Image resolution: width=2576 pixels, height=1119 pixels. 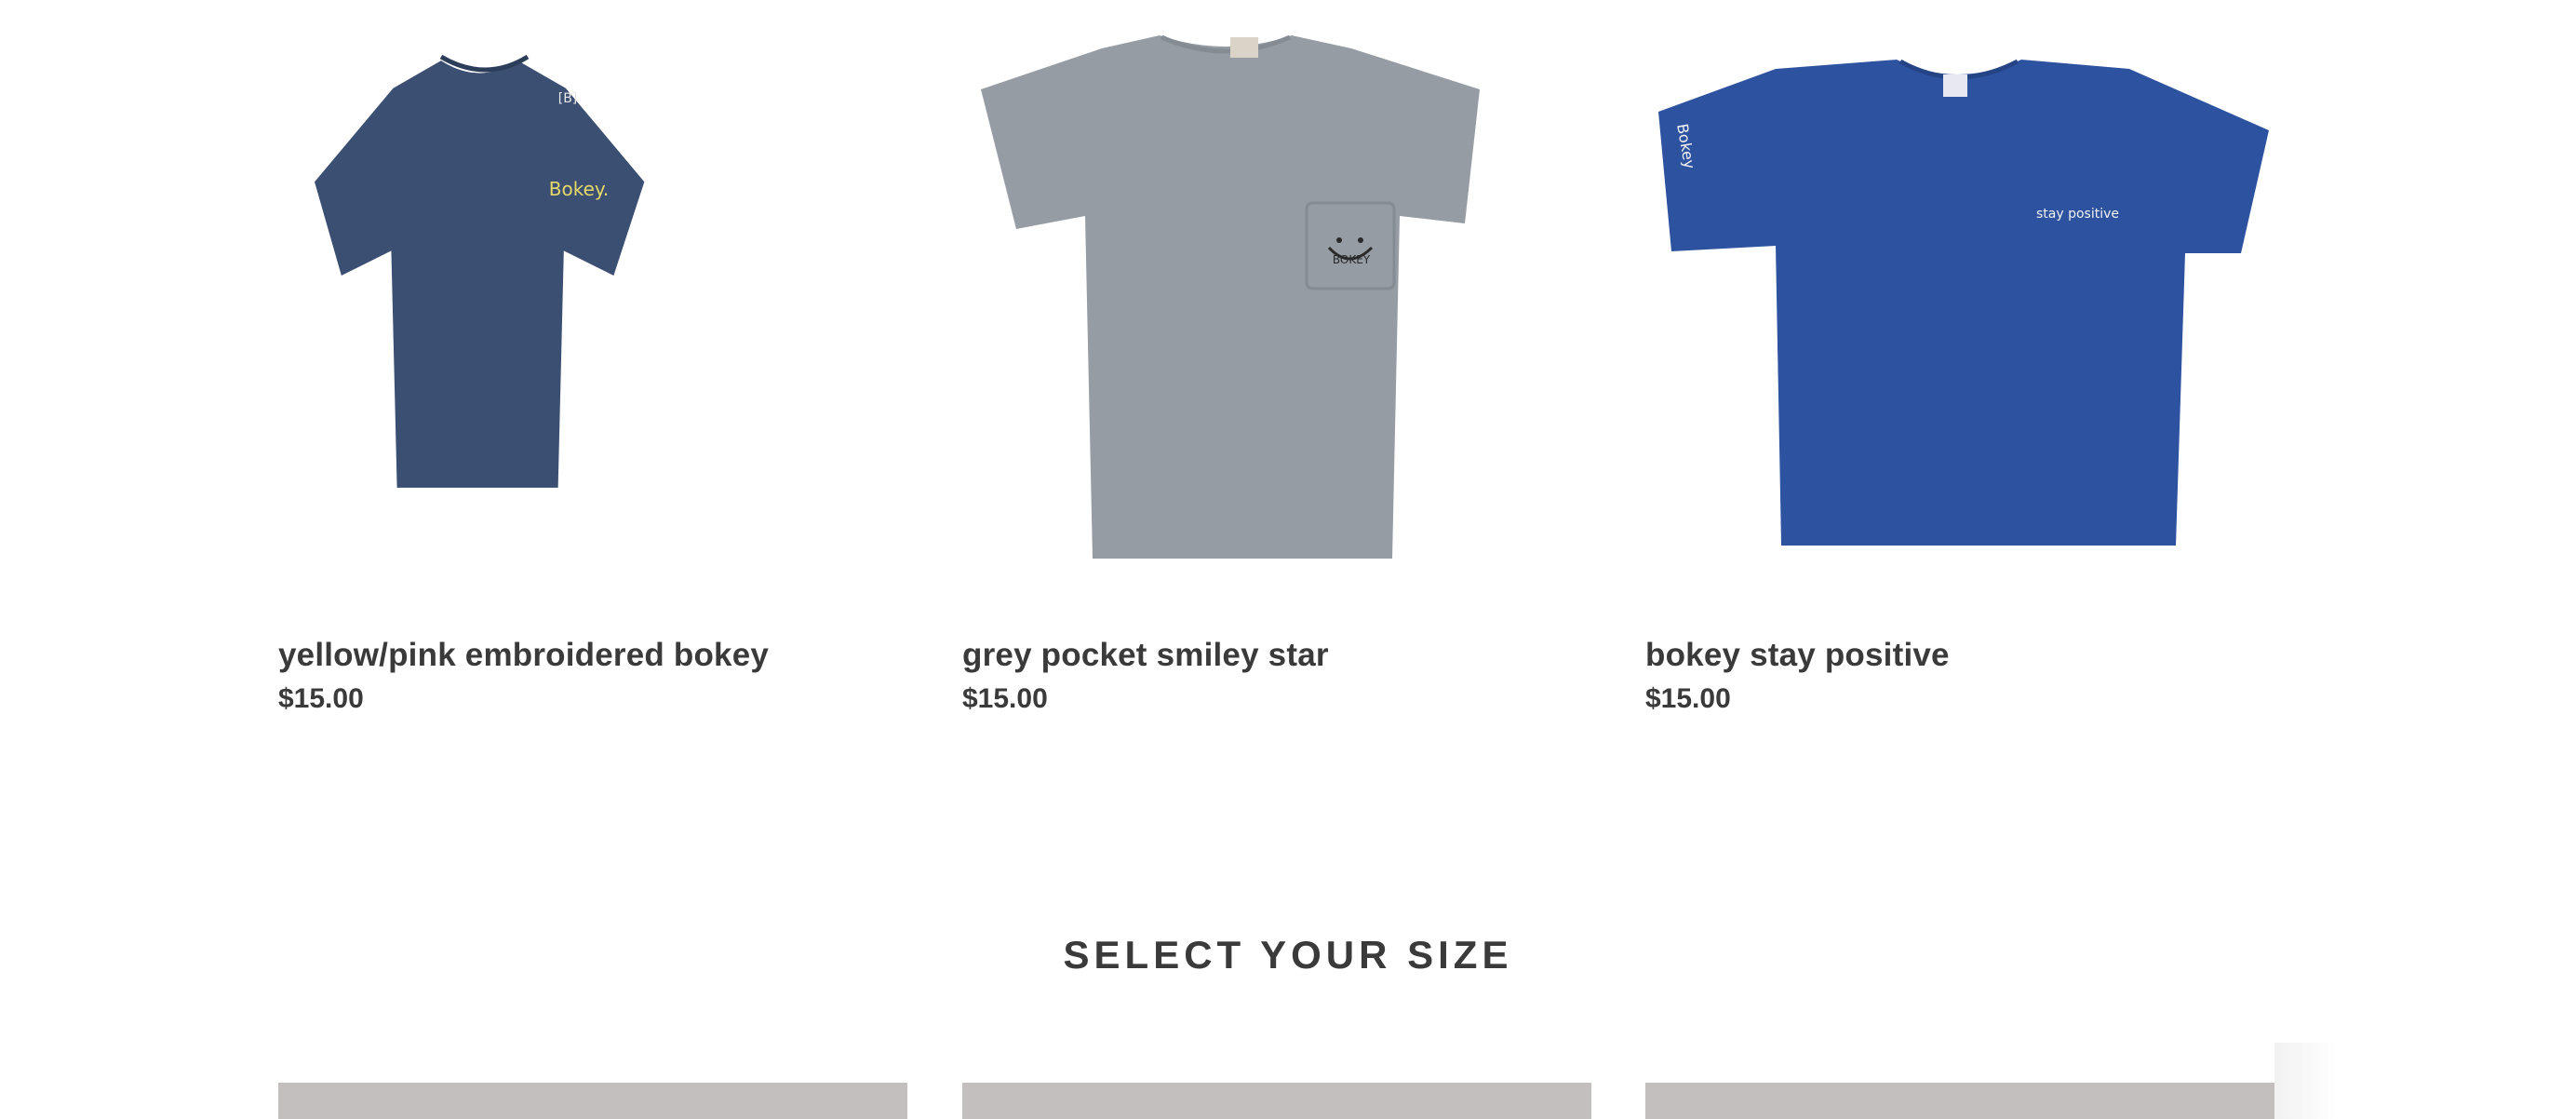 What do you see at coordinates (1797, 655) in the screenshot?
I see `product-title: bokey stay positive` at bounding box center [1797, 655].